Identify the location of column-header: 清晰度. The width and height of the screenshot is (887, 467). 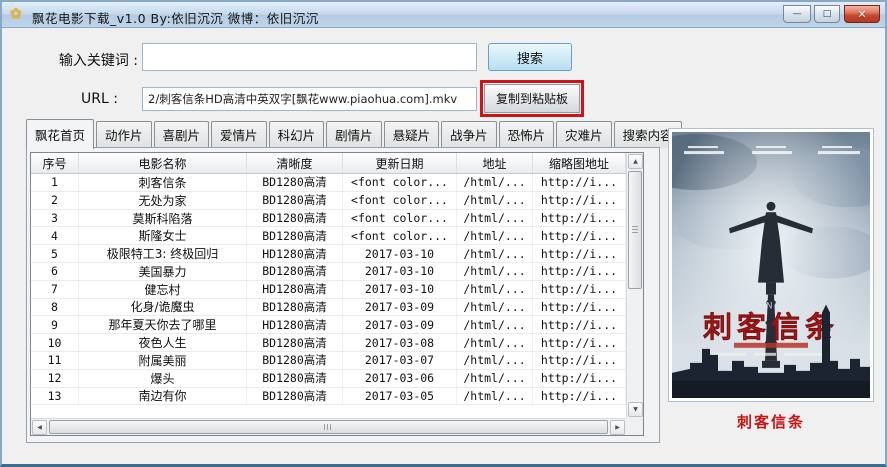
(295, 163).